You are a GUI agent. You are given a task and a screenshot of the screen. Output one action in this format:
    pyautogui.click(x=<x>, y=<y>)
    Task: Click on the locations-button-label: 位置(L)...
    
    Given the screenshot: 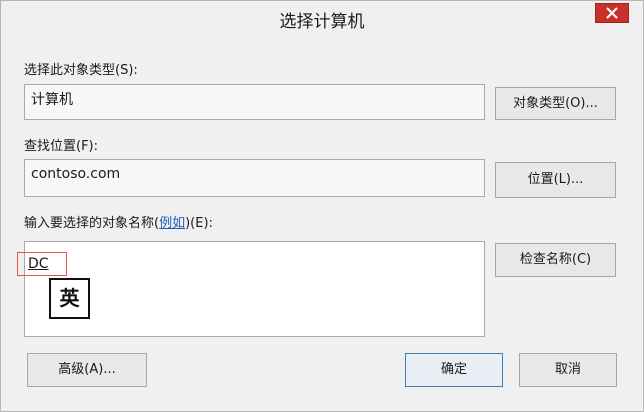 What is the action you would take?
    pyautogui.click(x=555, y=179)
    